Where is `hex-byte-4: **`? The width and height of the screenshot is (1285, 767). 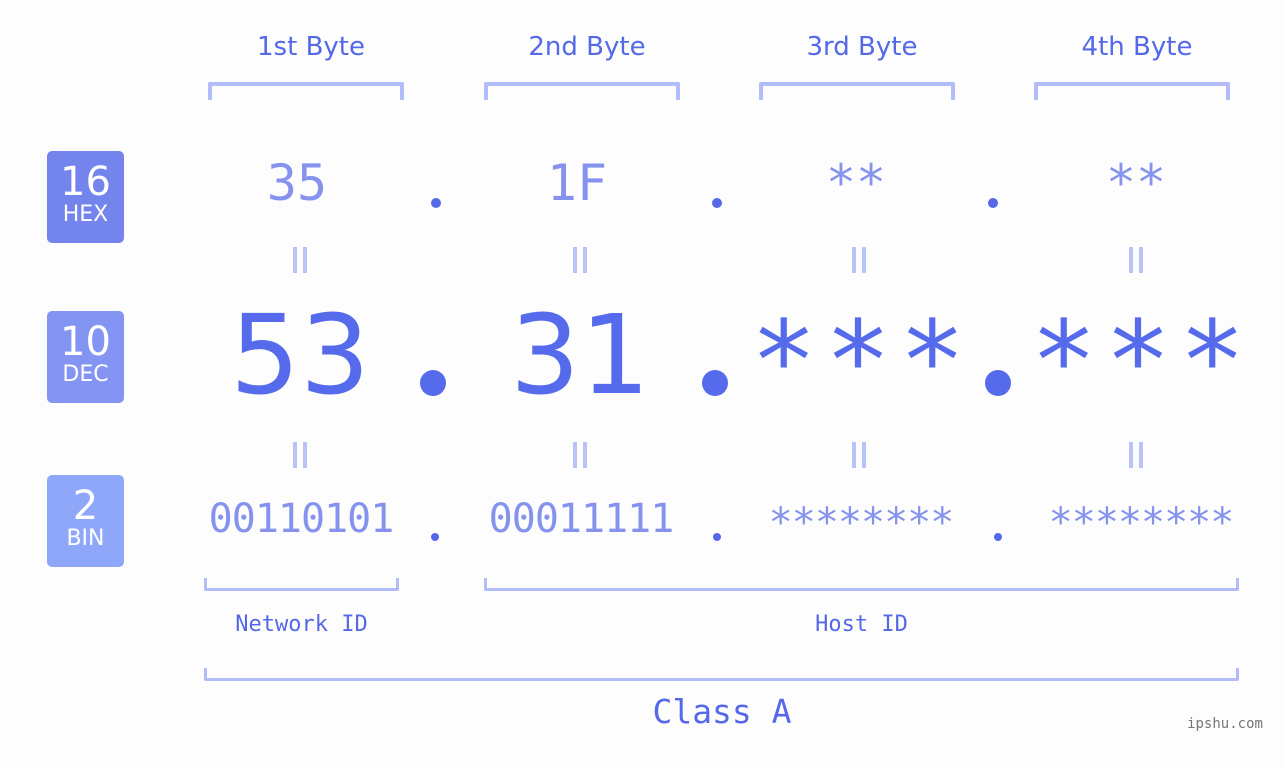 hex-byte-4: ** is located at coordinates (1136, 183).